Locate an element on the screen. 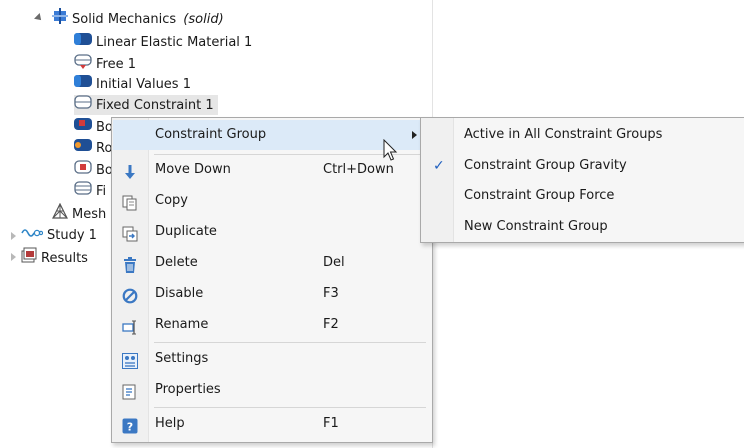 The image size is (744, 448). tree-node-label: Fixed Constraint 1 is located at coordinates (155, 105).